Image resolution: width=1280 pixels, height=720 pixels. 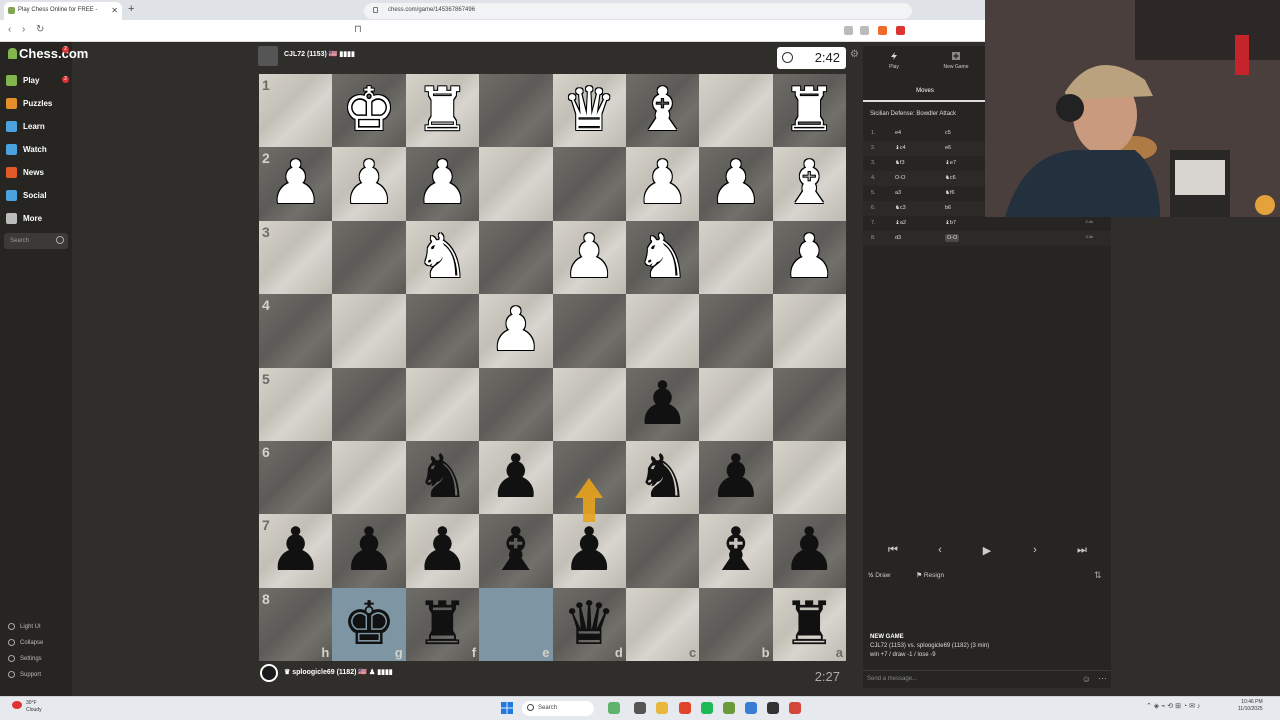 I want to click on square-b8: b, so click(x=736, y=624).